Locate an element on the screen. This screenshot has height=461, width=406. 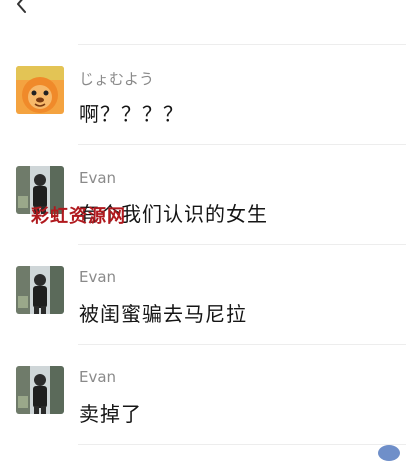
message-text: 被闺蜜骗去马尼拉 is located at coordinates (163, 314).